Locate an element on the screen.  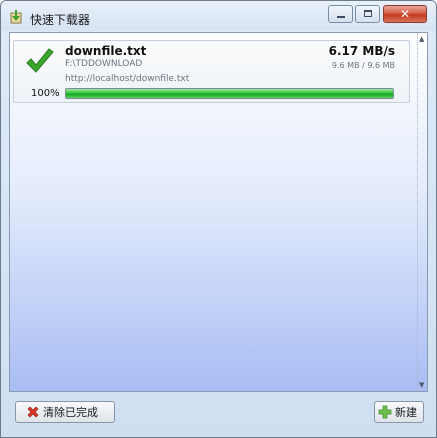
close-icon: ✕ is located at coordinates (405, 14).